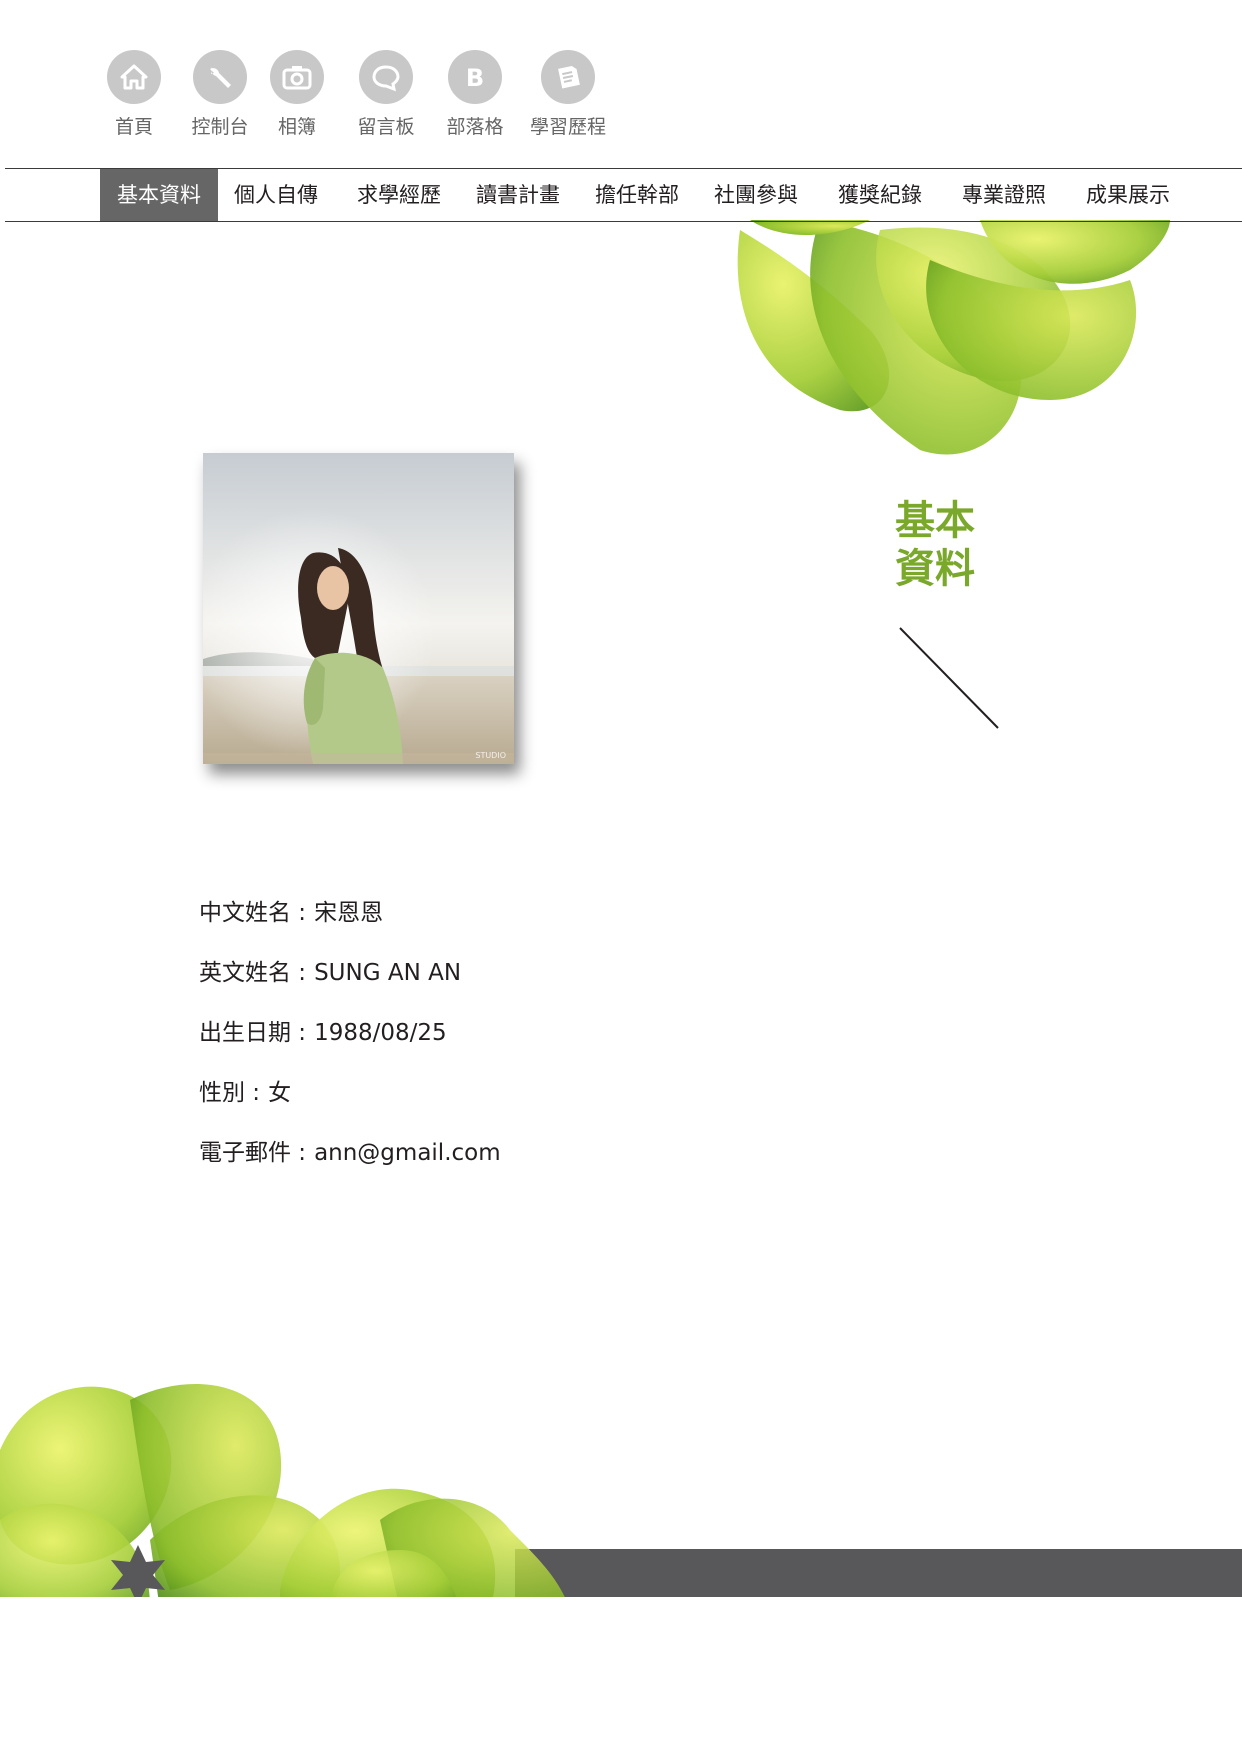 The height and width of the screenshot is (1756, 1242). Describe the element at coordinates (407, 1153) in the screenshot. I see `info-value: ann@gmail.com` at that location.